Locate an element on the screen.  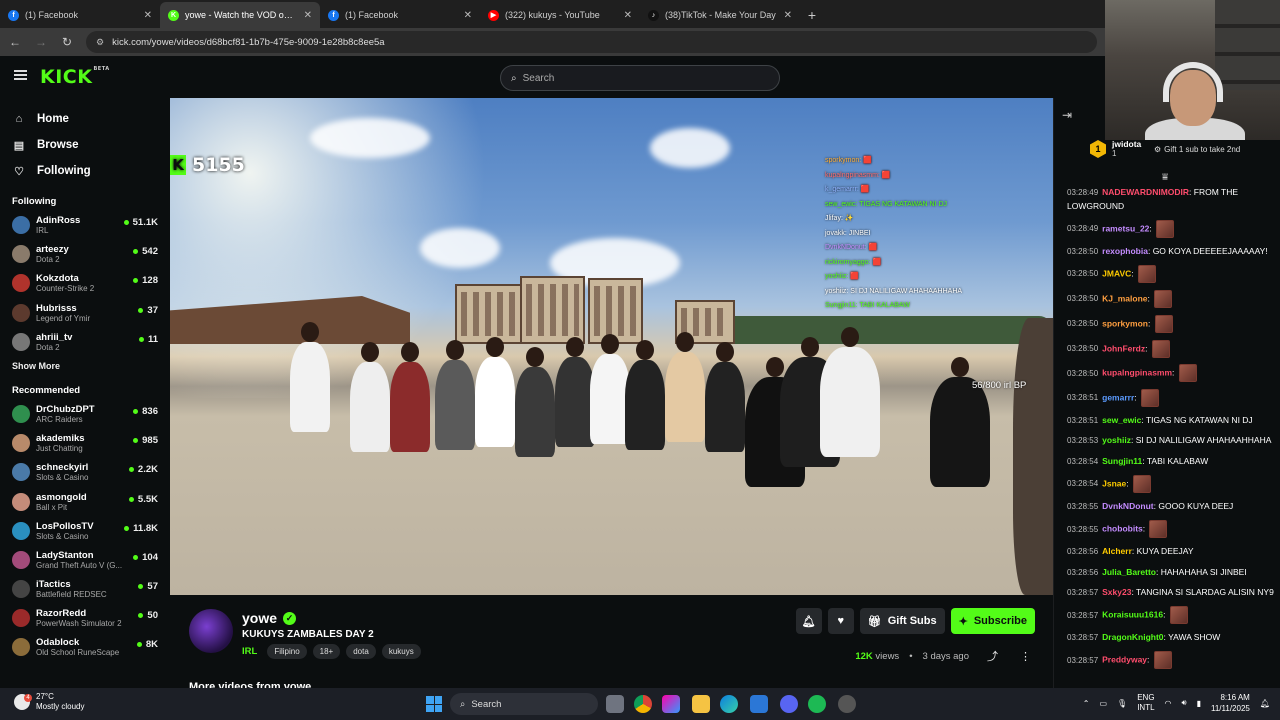
chat-username: Julia_Baretto is located at coordinates (1129, 572).